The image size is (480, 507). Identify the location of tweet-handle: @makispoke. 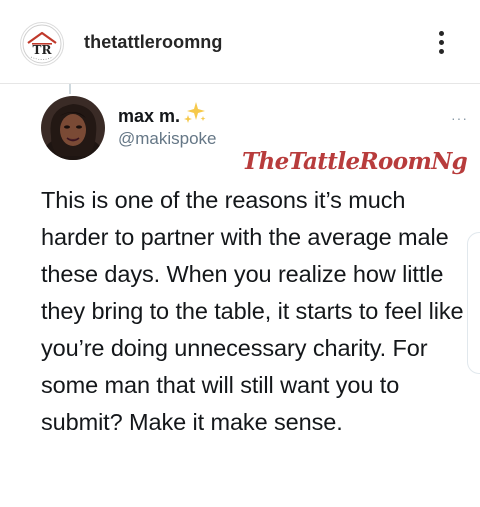
(167, 139).